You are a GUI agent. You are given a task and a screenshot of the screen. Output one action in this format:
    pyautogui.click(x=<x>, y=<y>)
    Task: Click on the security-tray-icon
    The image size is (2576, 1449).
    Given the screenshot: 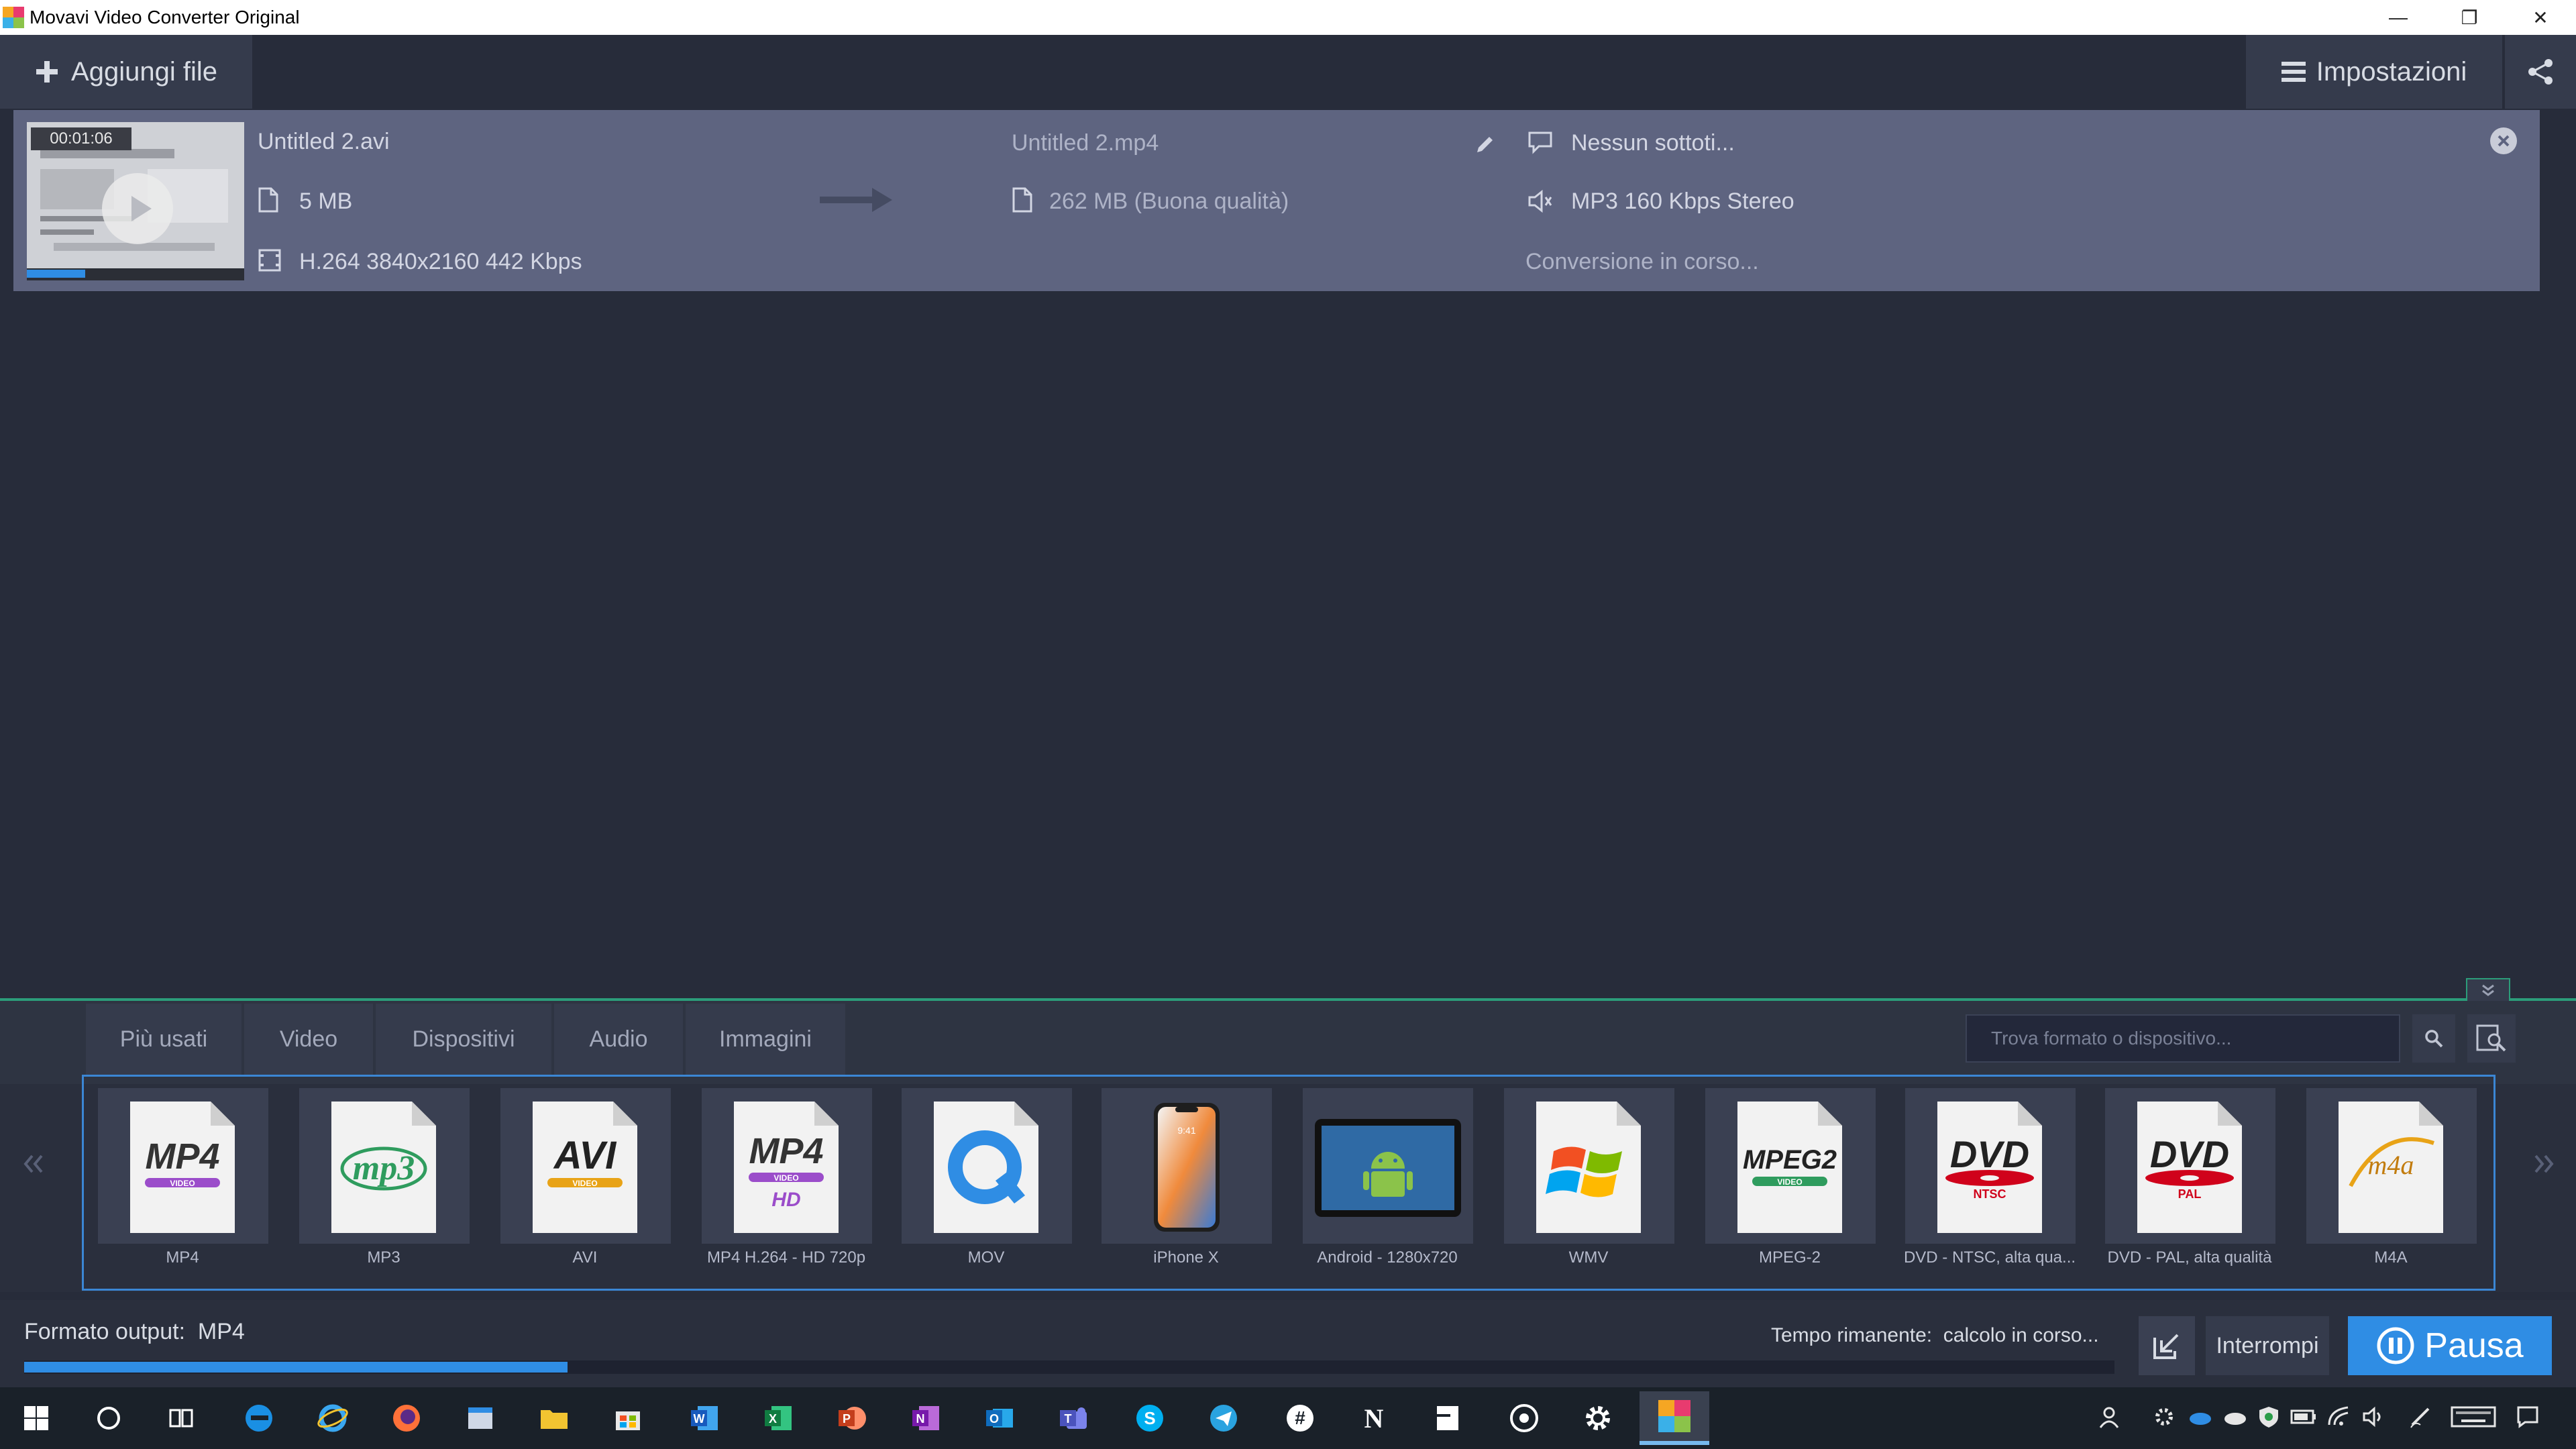 What is the action you would take?
    pyautogui.click(x=2269, y=1417)
    